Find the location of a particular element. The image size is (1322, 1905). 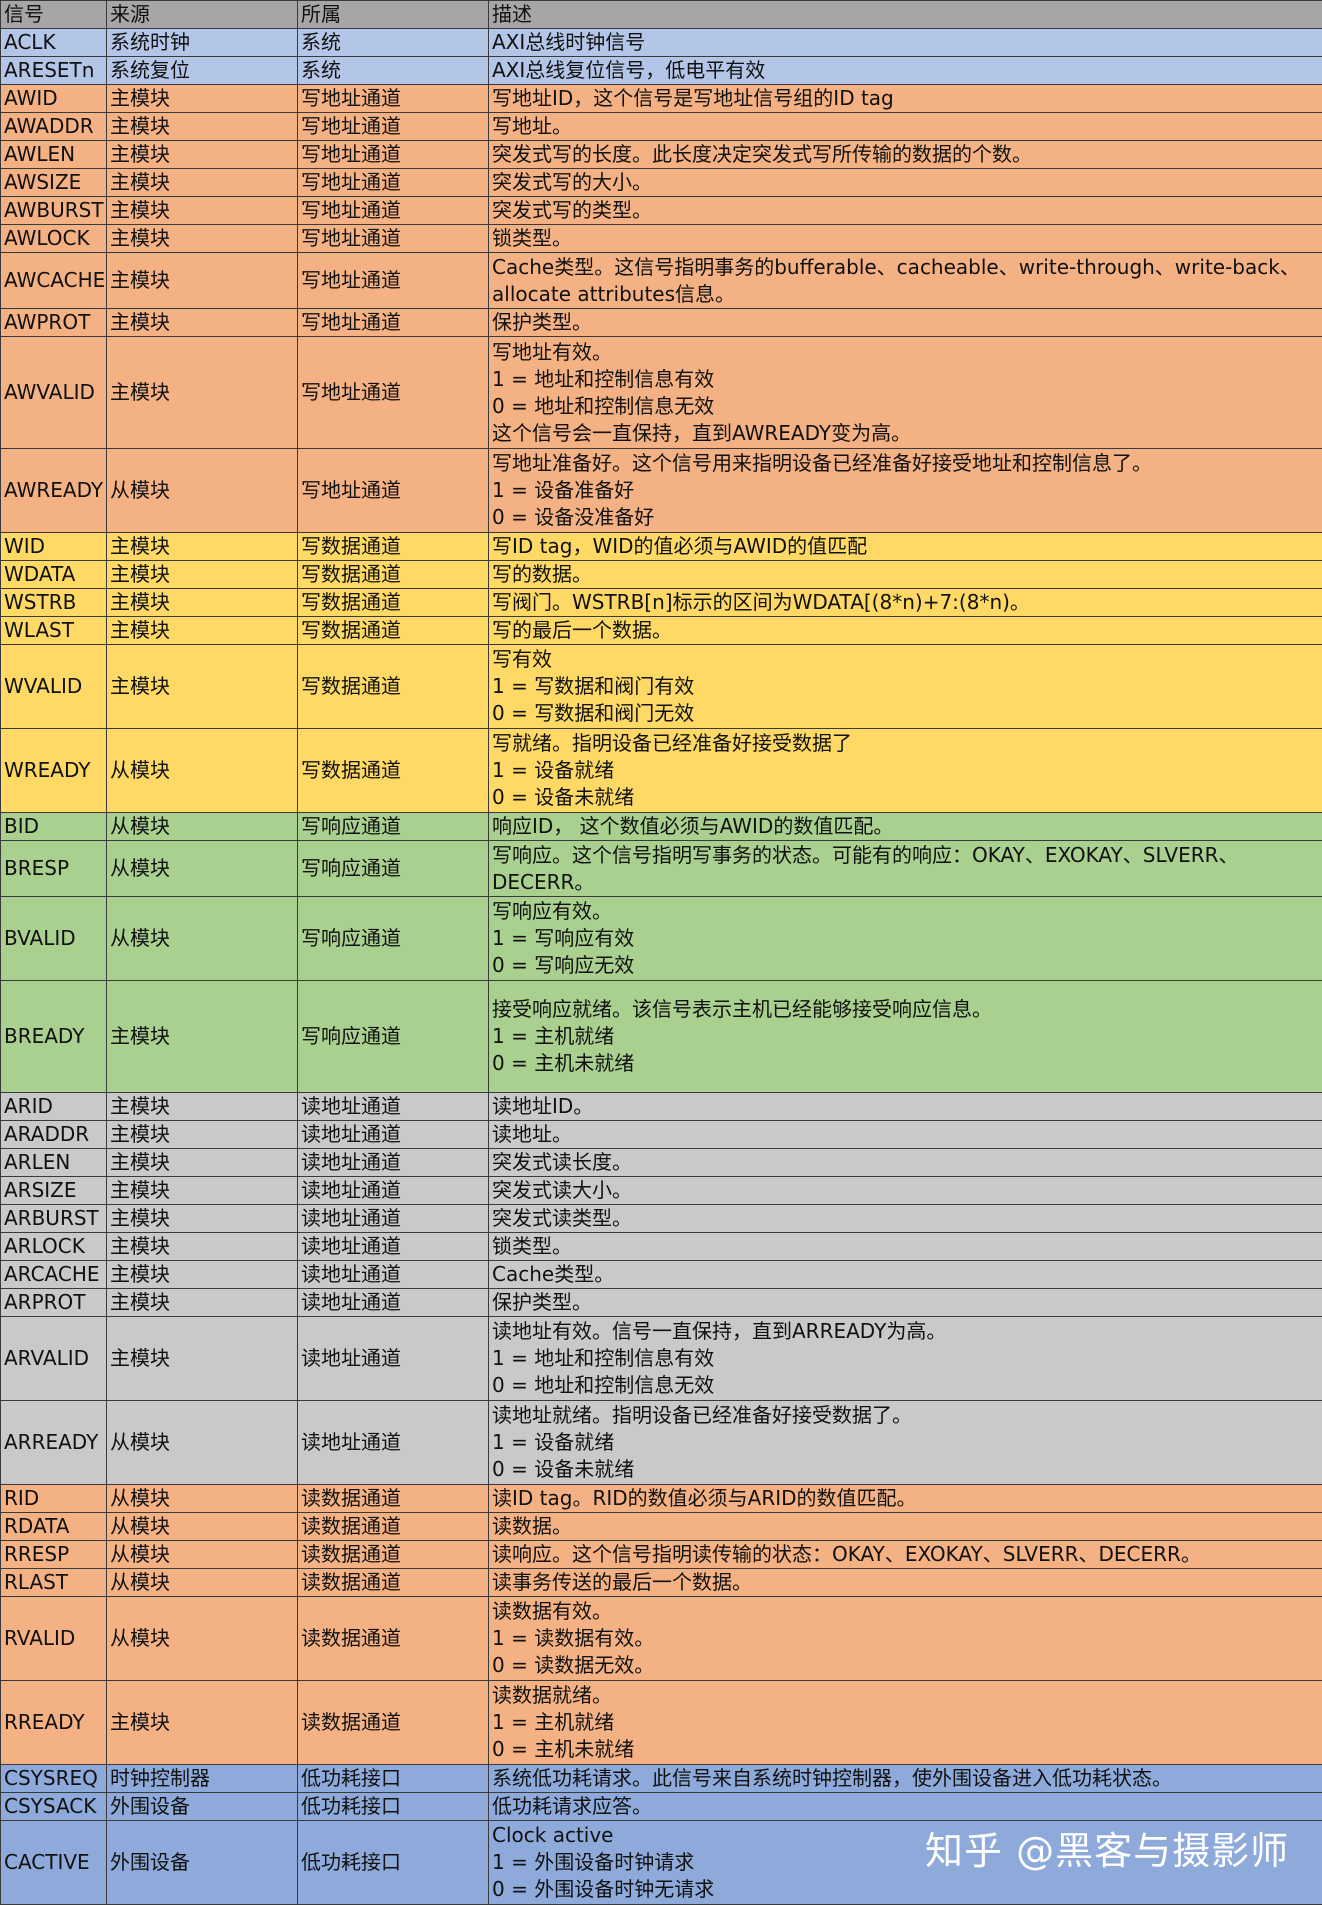

description-cell: 写的最后一个数据。 is located at coordinates (905, 631).